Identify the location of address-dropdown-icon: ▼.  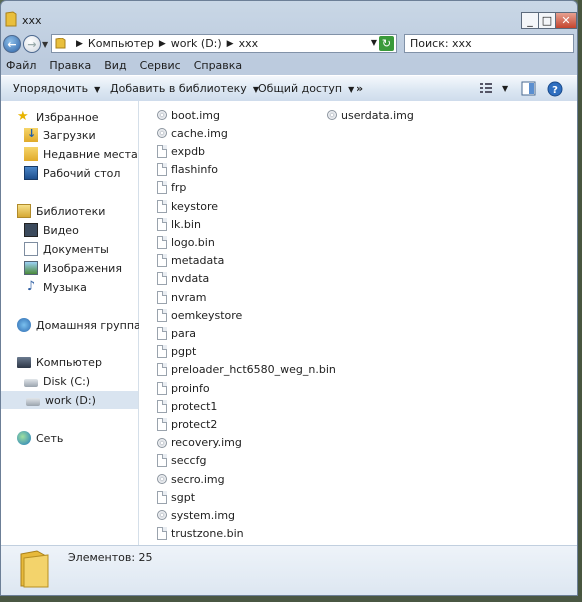
(374, 42).